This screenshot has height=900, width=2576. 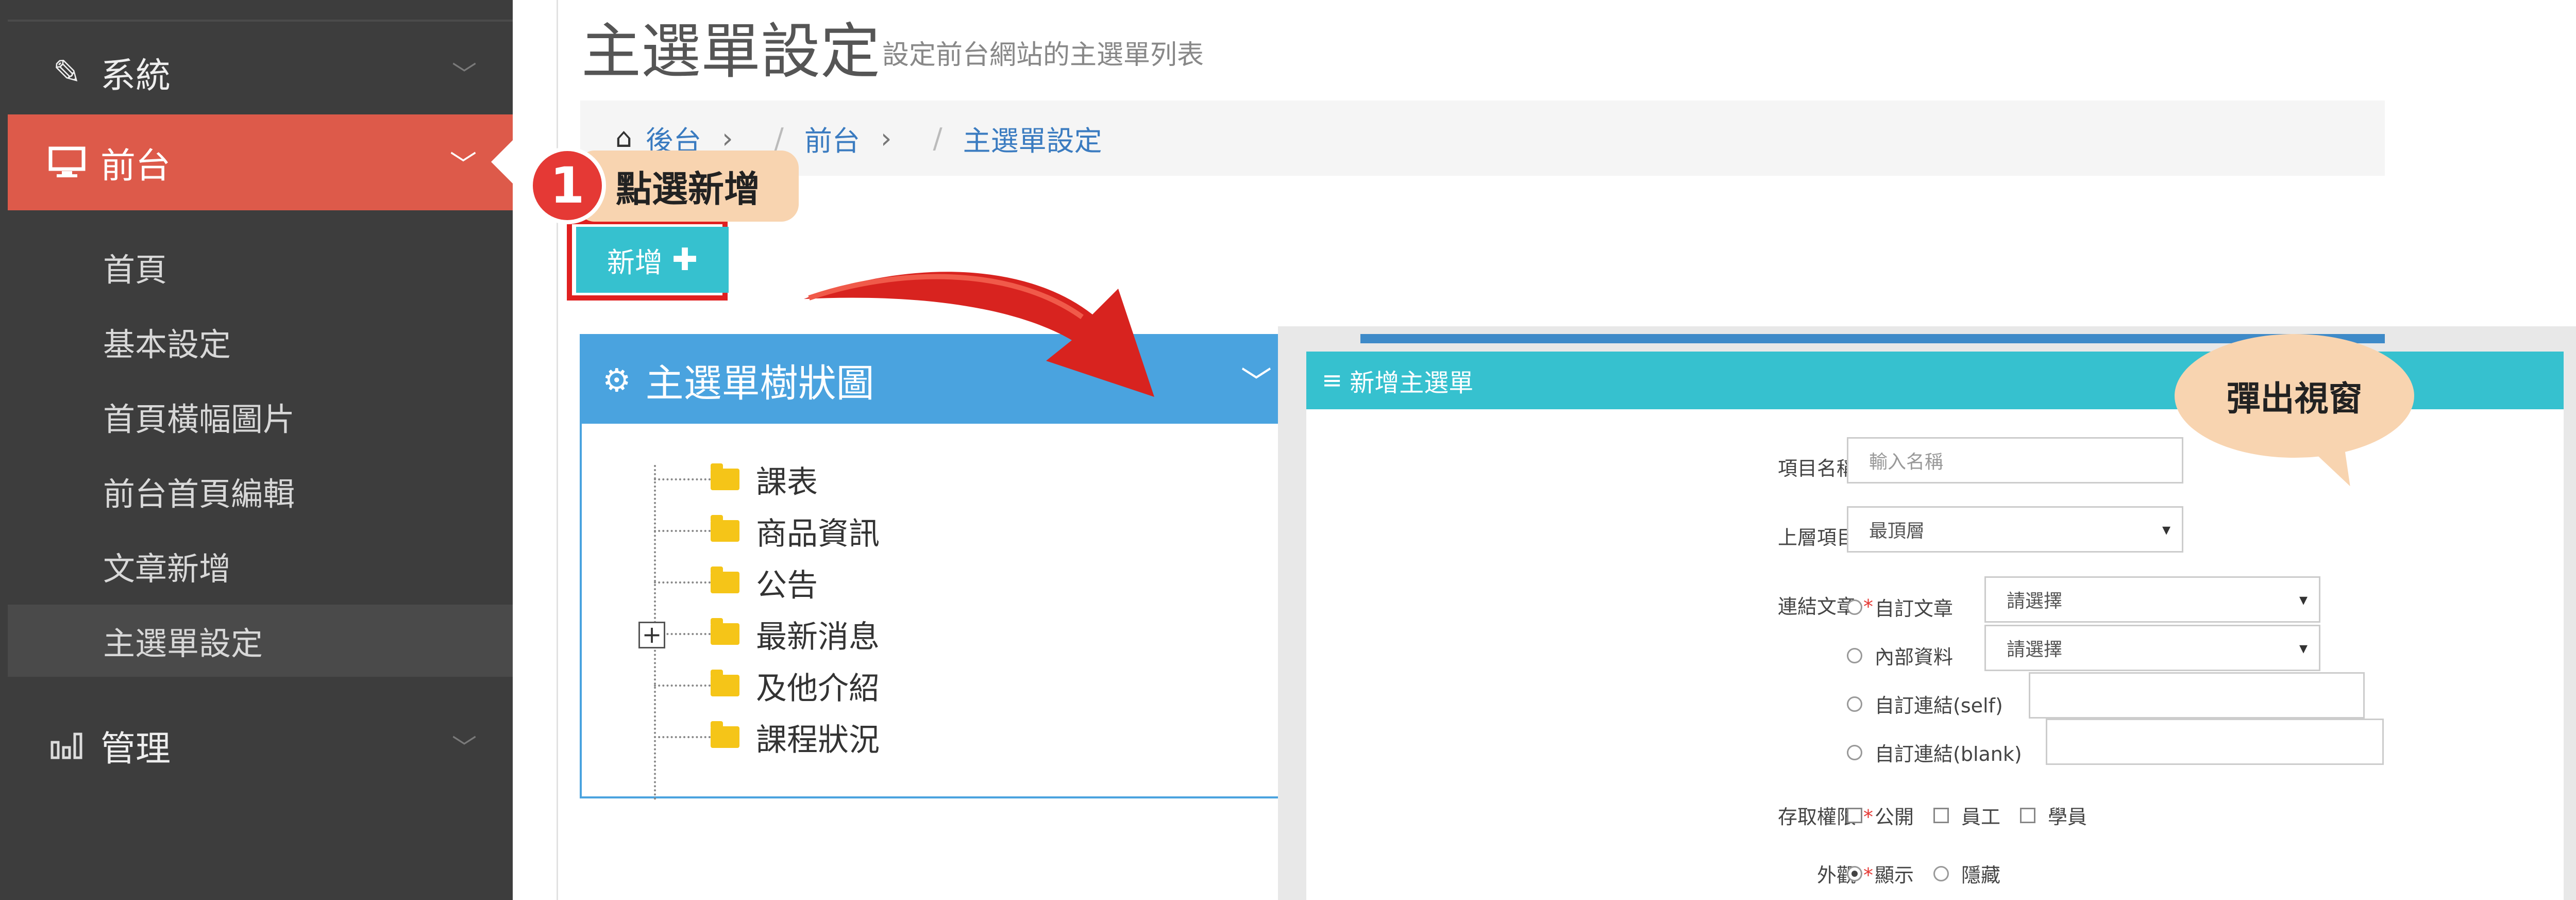 I want to click on sidebar-item-label: 系統, so click(x=135, y=75).